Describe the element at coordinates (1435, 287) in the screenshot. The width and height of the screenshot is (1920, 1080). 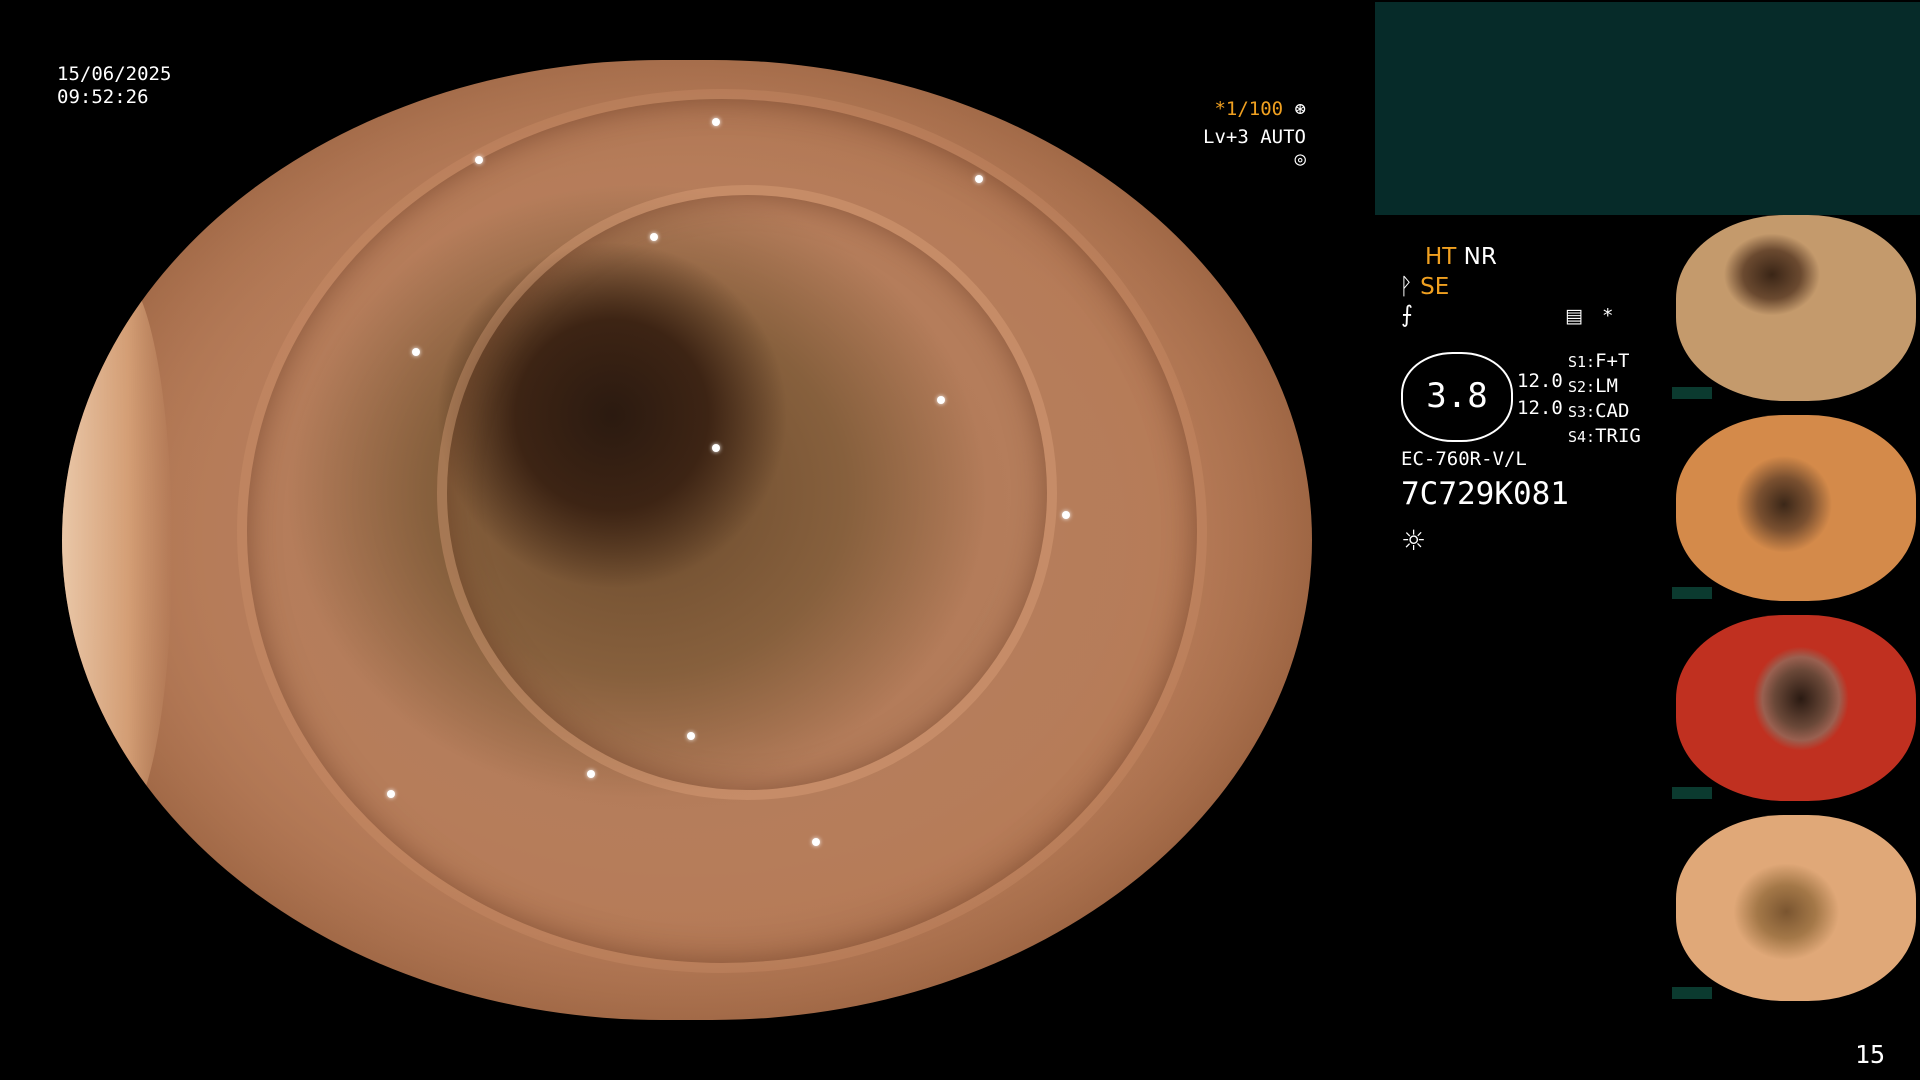
I see `se-label: SE` at that location.